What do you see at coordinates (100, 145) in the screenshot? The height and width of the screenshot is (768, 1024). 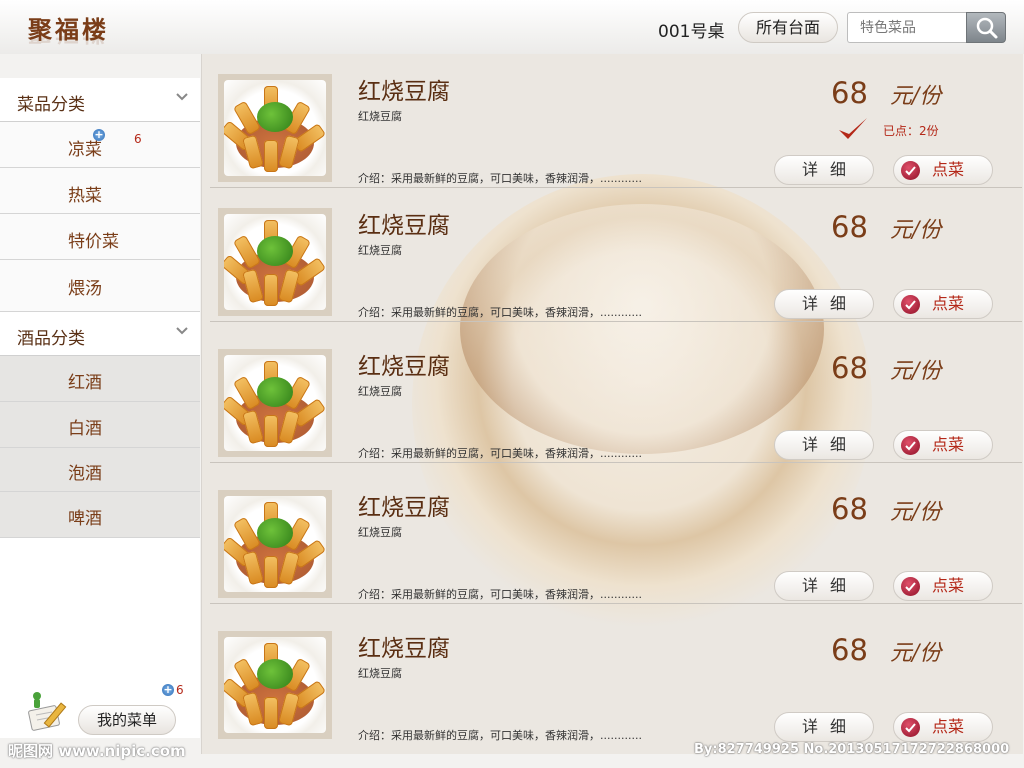 I see `sidebar-item-cold-dishes: 凉菜 + 6` at bounding box center [100, 145].